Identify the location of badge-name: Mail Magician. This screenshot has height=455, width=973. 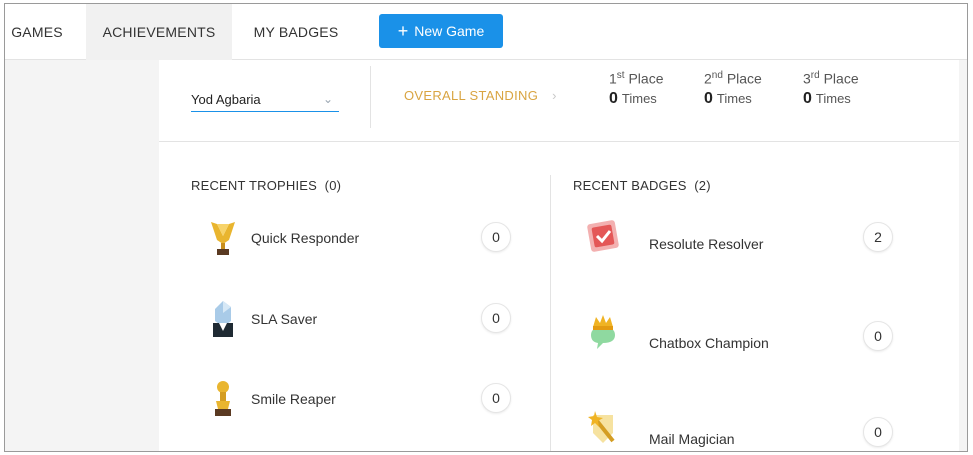
(692, 439).